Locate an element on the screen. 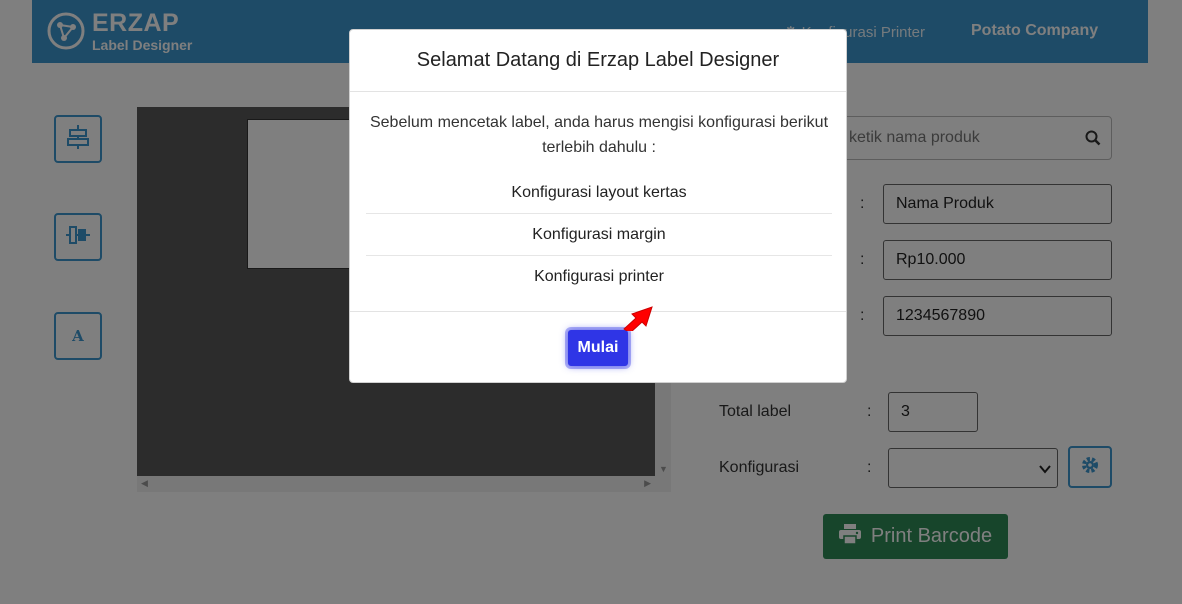 The width and height of the screenshot is (1182, 604). start-button: Mulai is located at coordinates (598, 348).